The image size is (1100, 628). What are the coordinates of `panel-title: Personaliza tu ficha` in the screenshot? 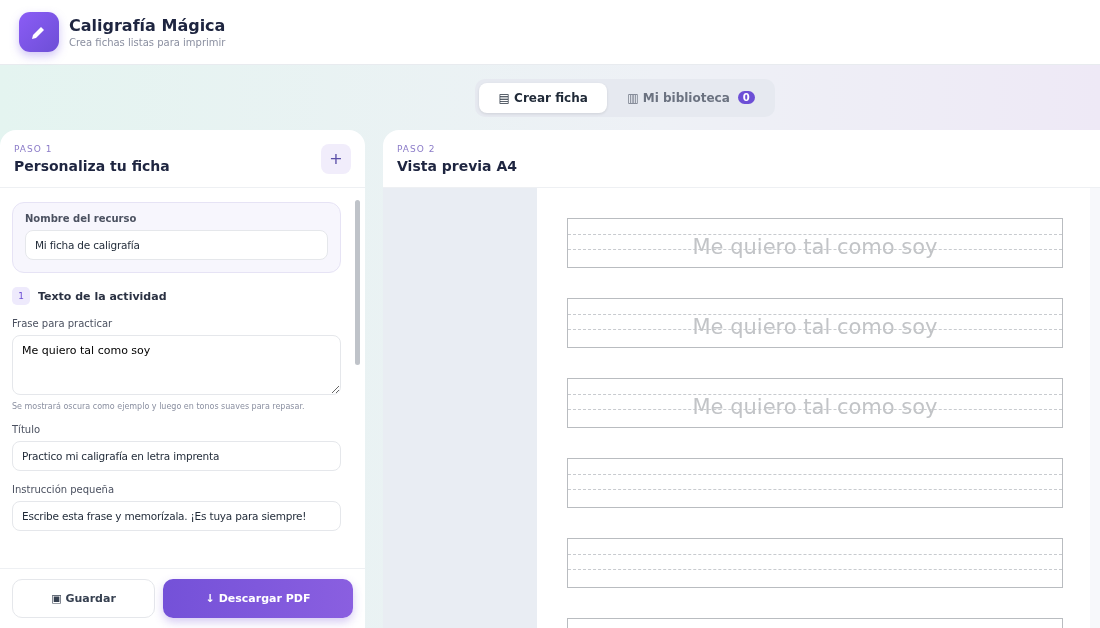 It's located at (92, 165).